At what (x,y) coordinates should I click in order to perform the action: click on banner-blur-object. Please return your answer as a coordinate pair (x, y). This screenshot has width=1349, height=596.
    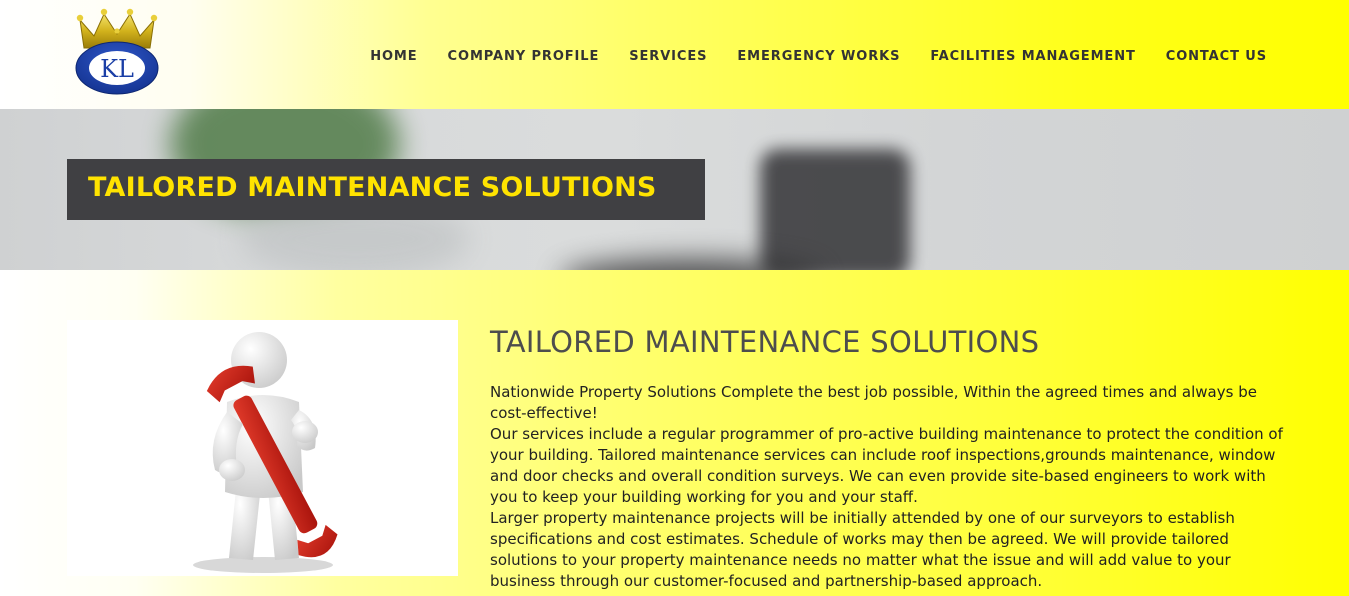
    Looking at the image, I should click on (835, 209).